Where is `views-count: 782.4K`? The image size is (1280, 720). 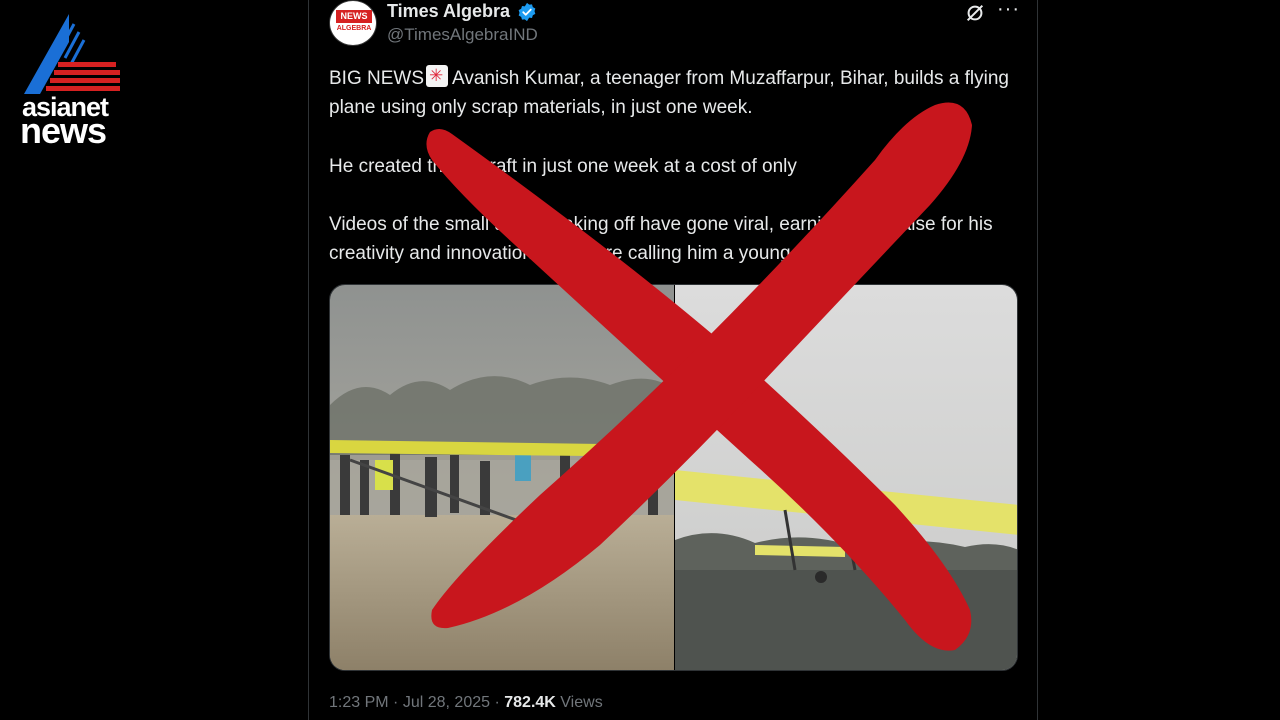 views-count: 782.4K is located at coordinates (530, 702).